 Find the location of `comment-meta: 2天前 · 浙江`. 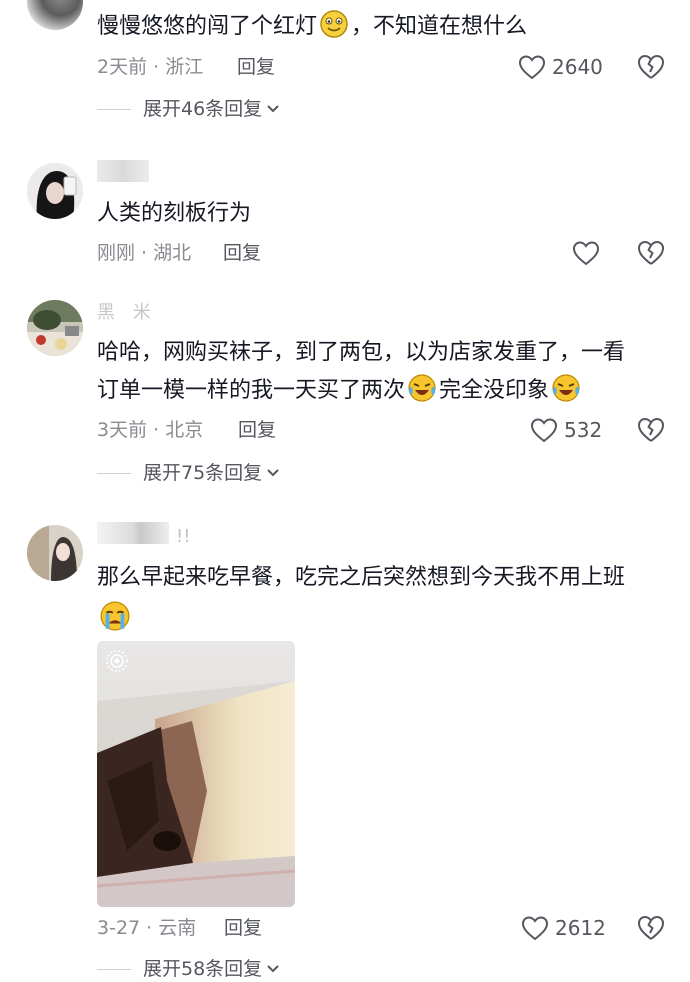

comment-meta: 2天前 · 浙江 is located at coordinates (150, 67).